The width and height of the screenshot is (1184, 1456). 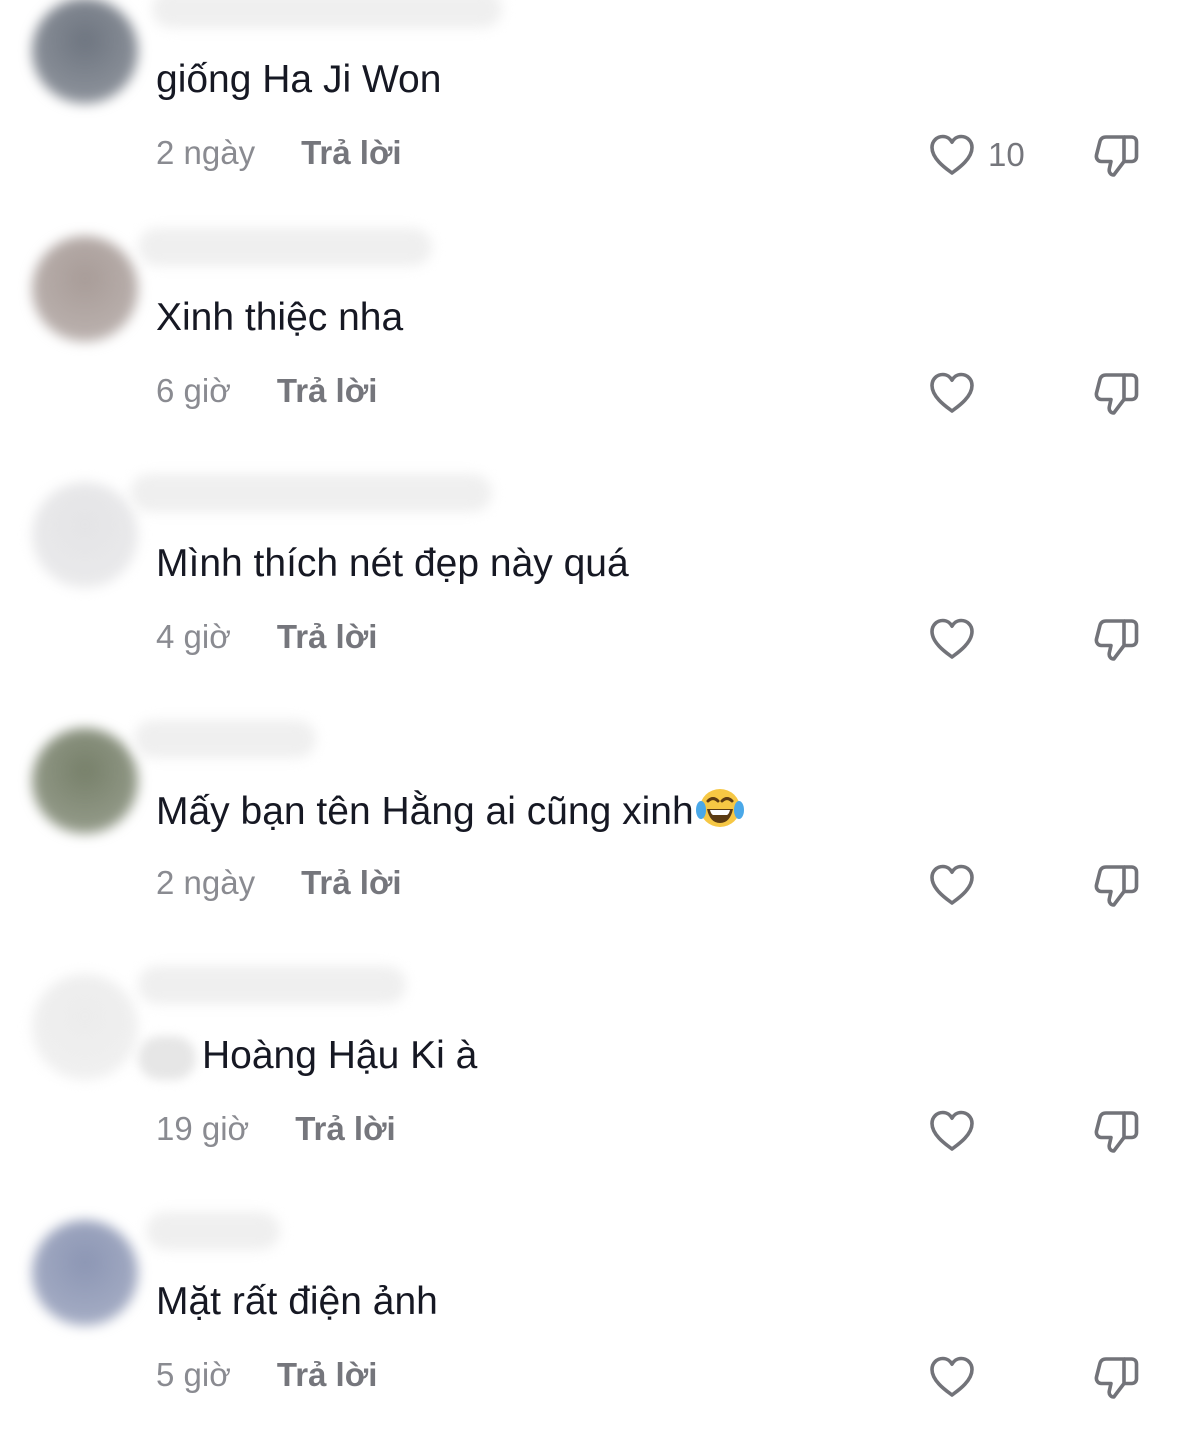 What do you see at coordinates (167, 1057) in the screenshot?
I see `mention-redacted` at bounding box center [167, 1057].